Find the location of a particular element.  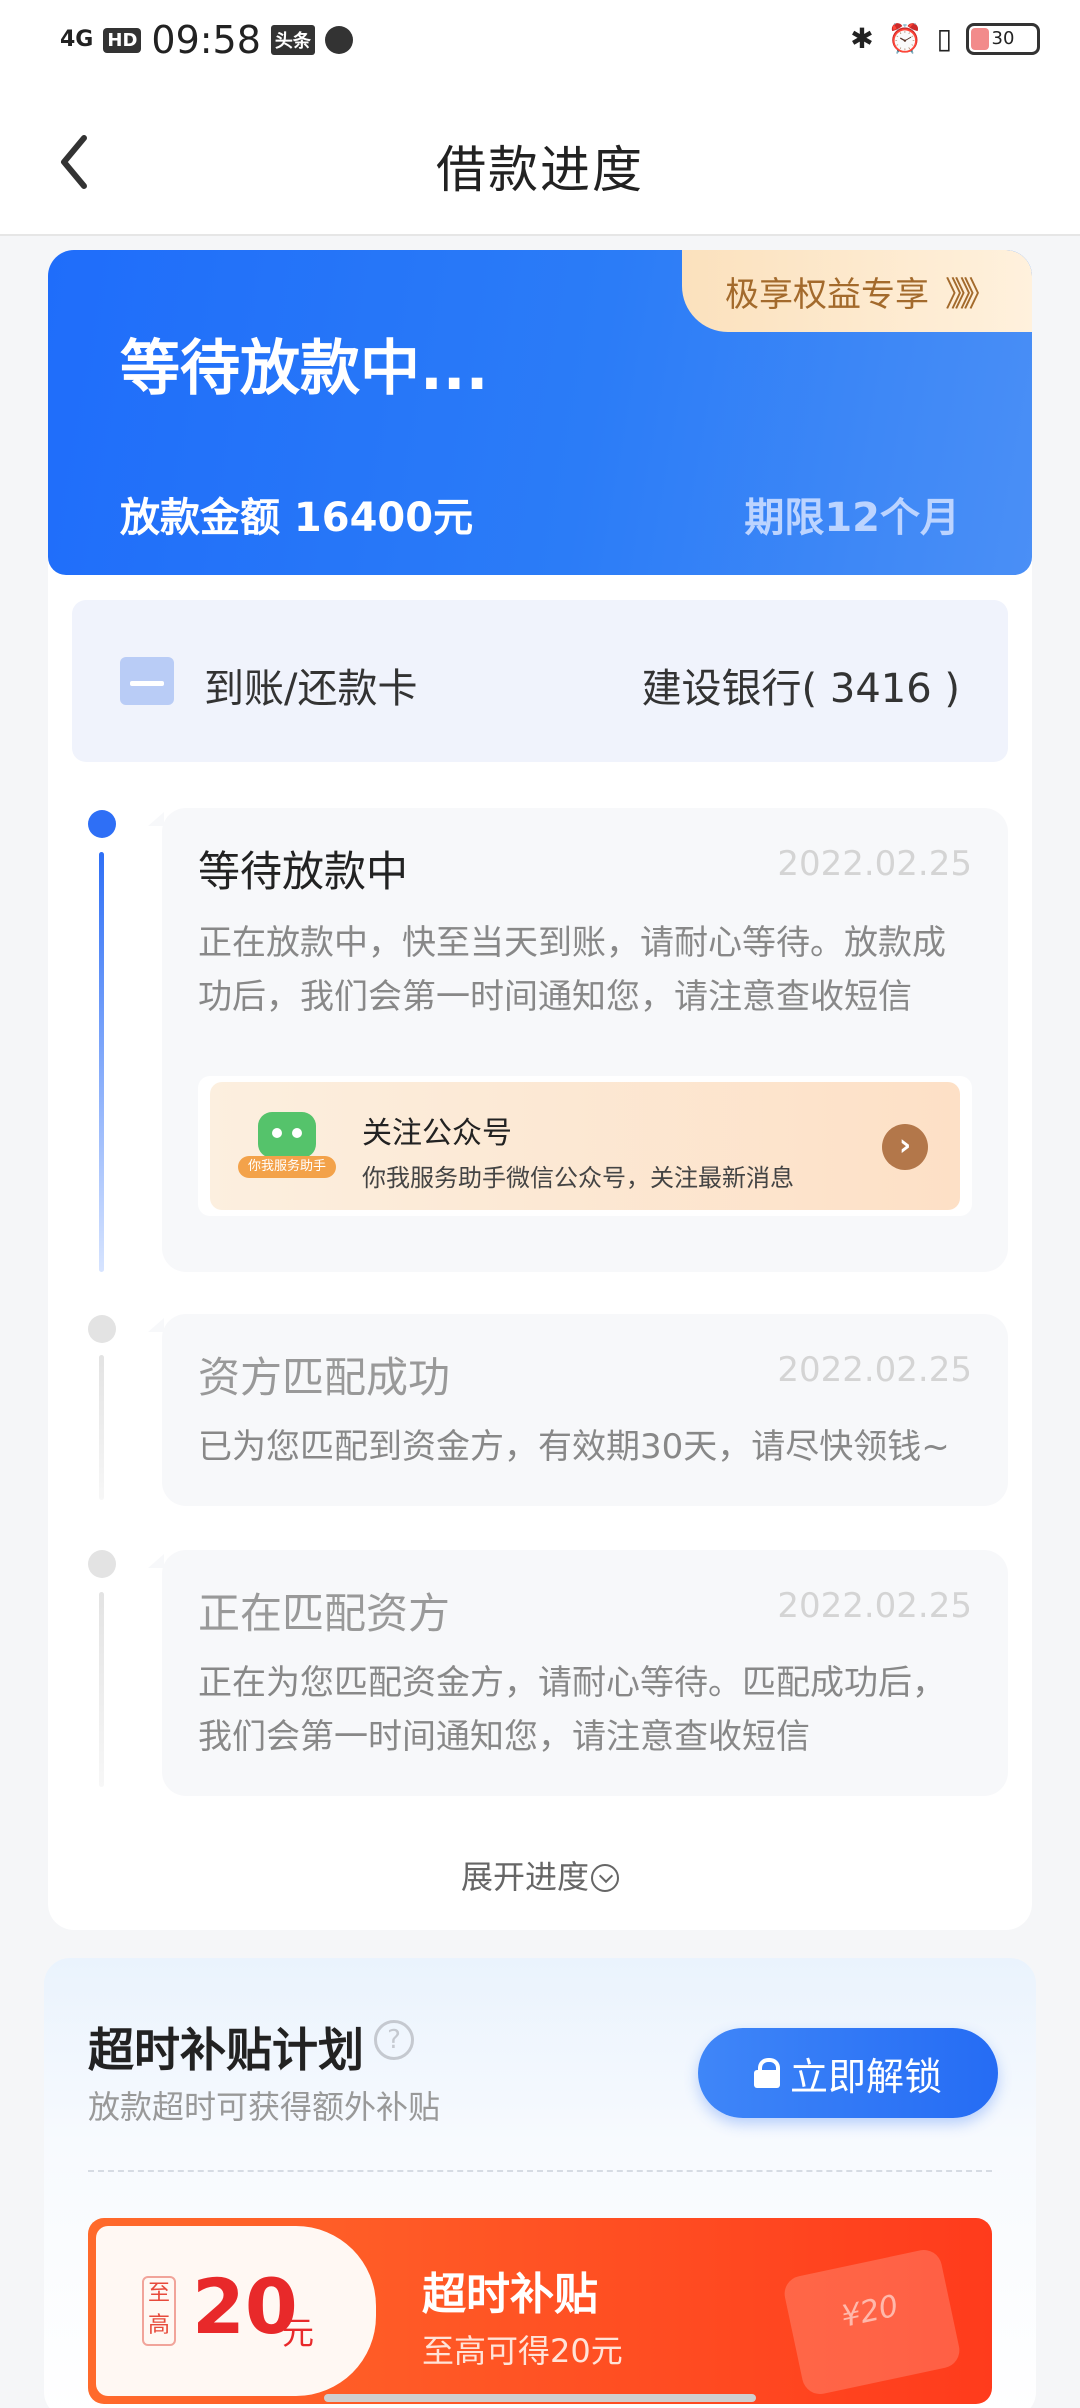

follow-subtitle: 你我服务助手微信公众号，关注最新消息 is located at coordinates (578, 1178).